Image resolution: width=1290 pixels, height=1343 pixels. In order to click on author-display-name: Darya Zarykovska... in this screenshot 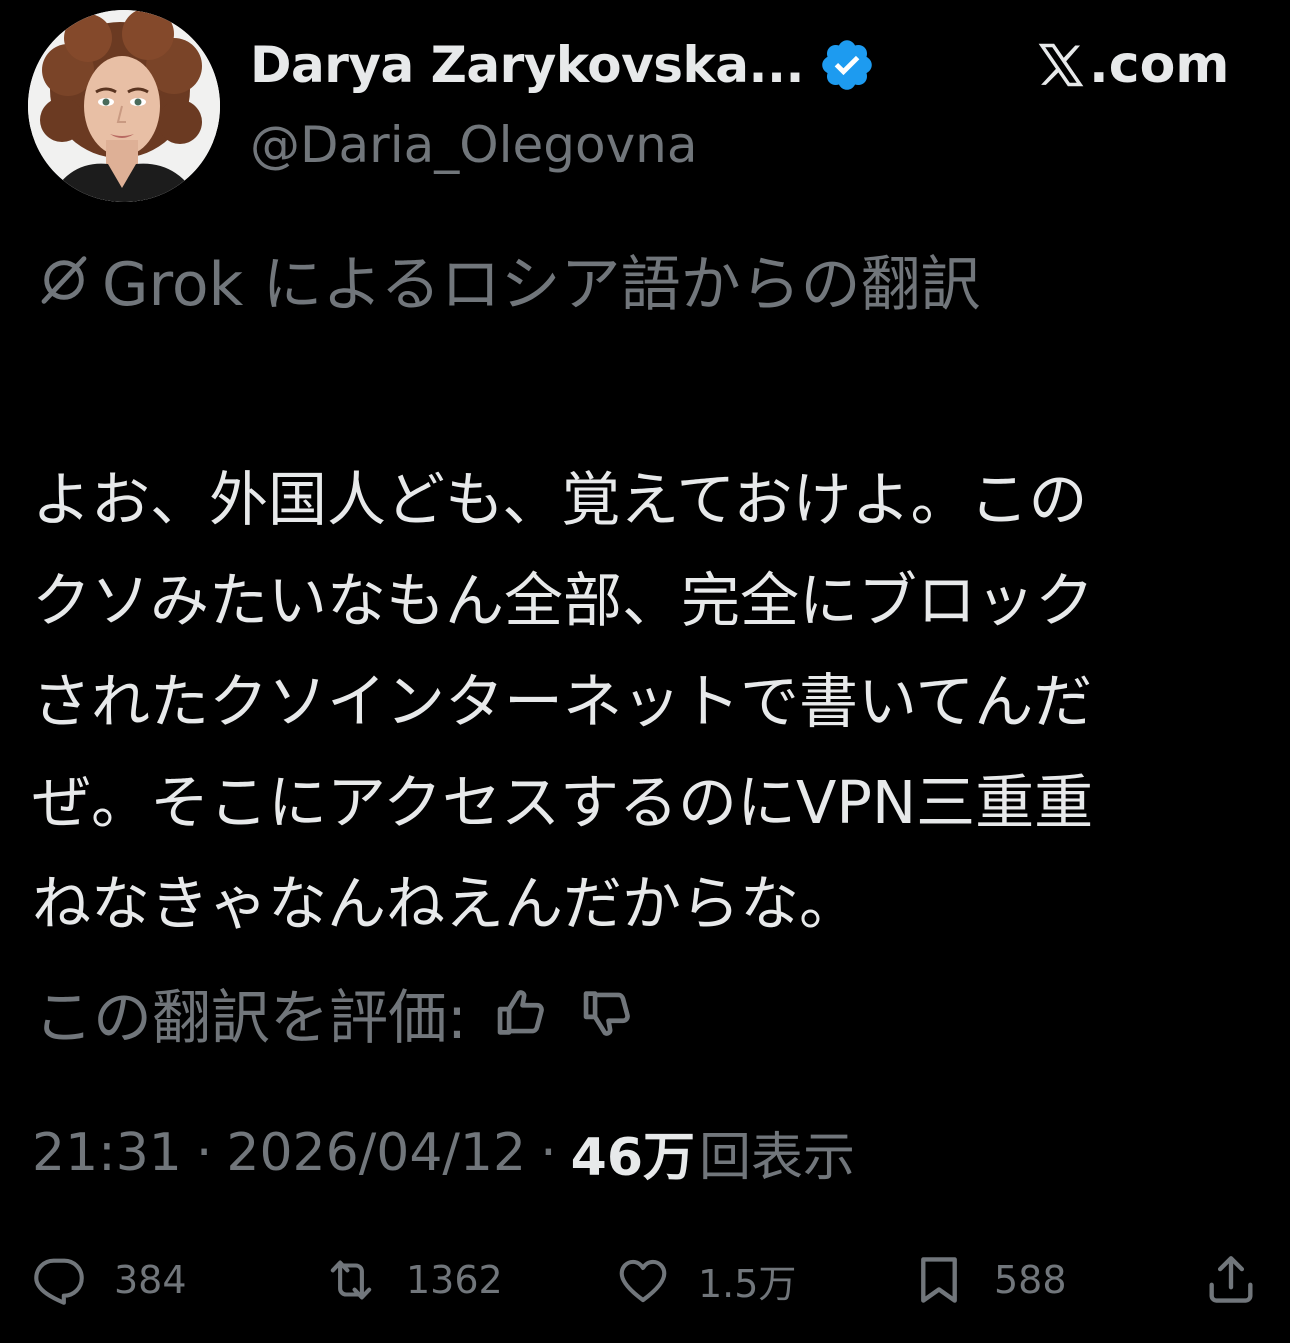, I will do `click(527, 65)`.